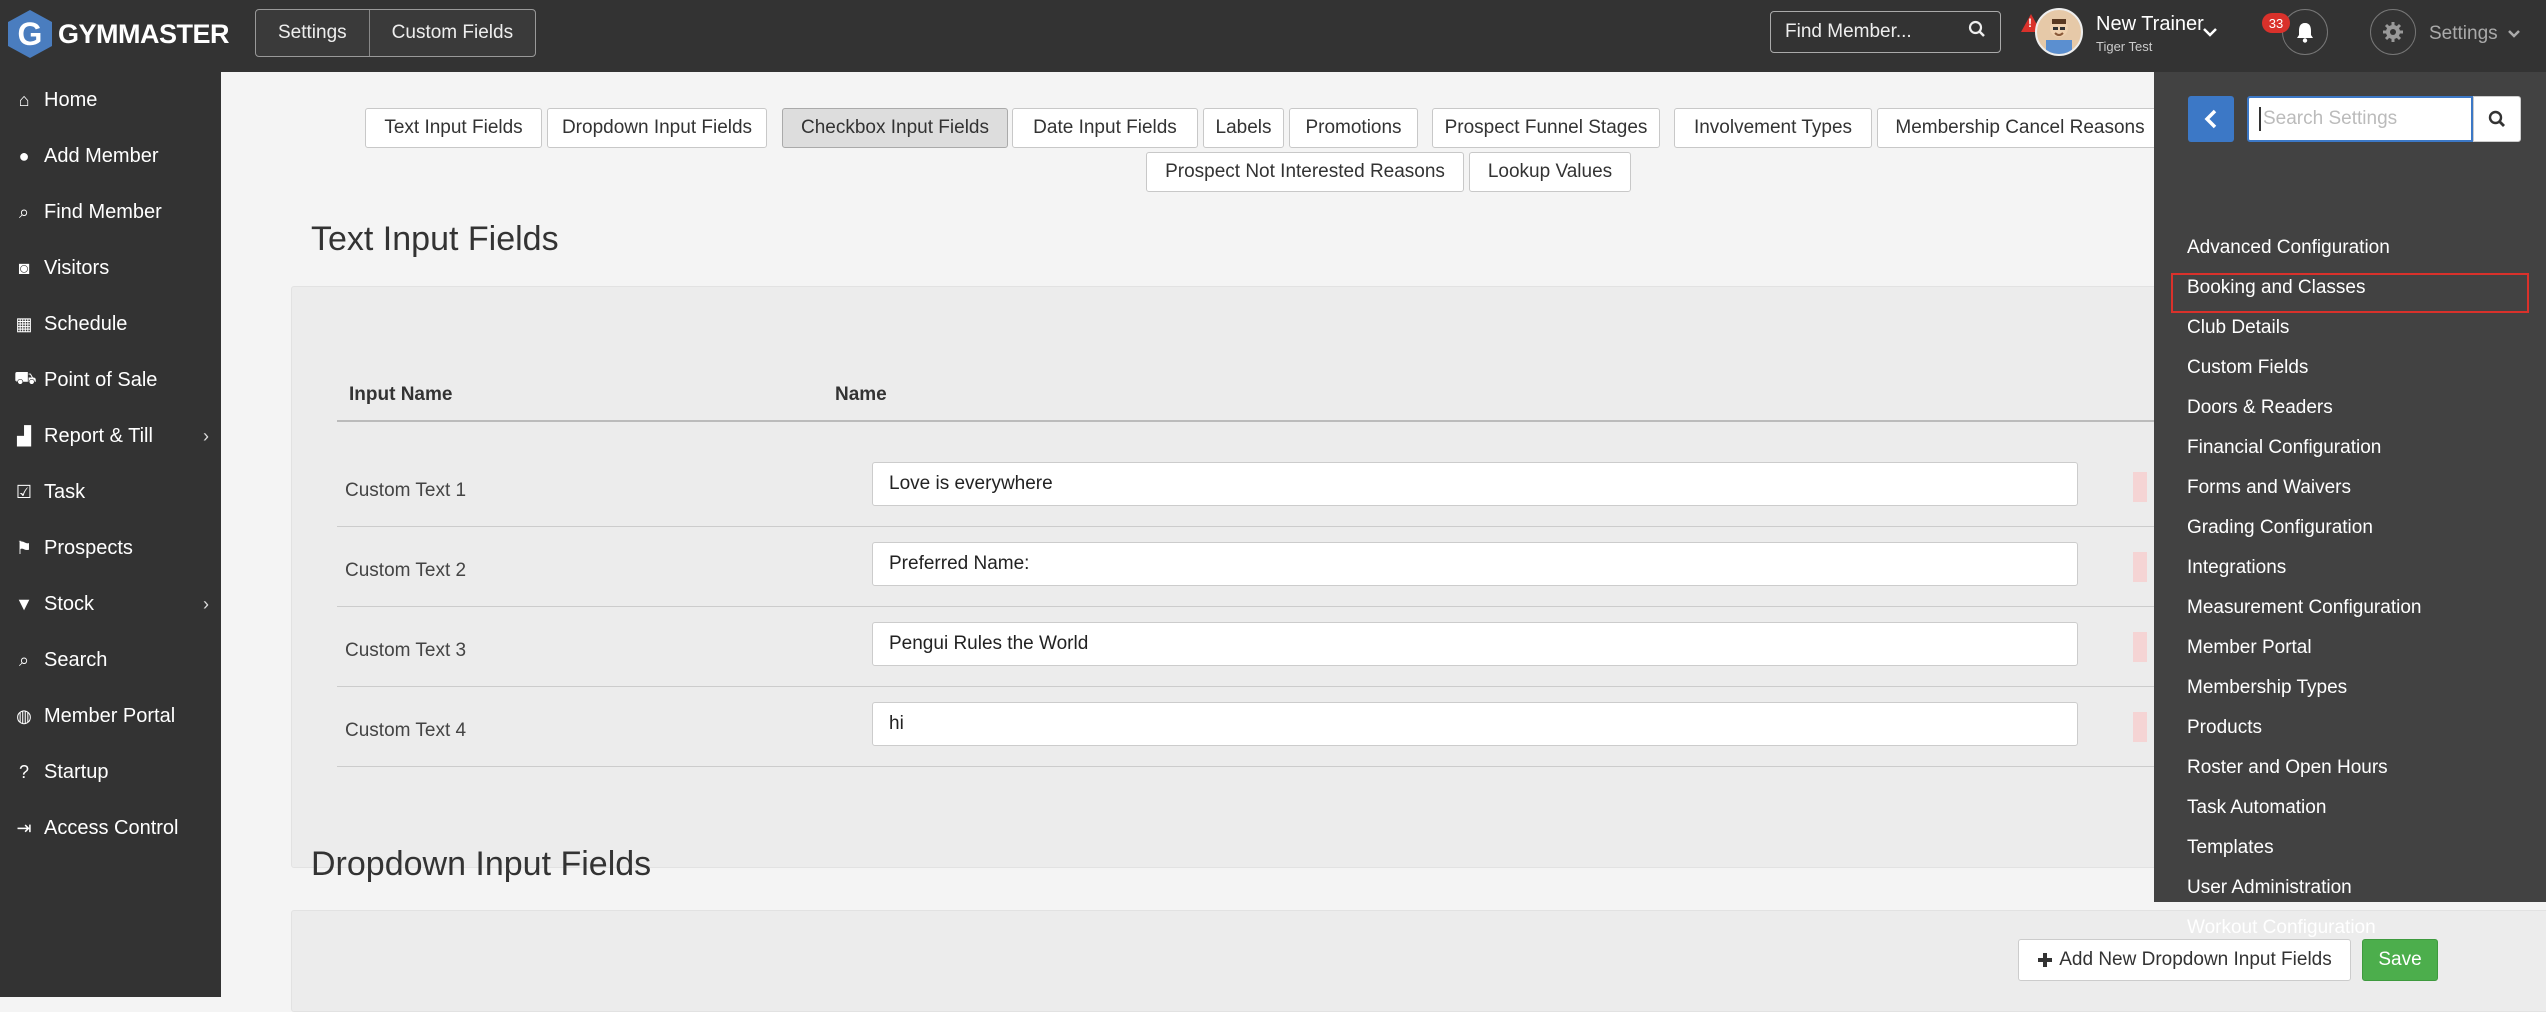 Image resolution: width=2546 pixels, height=1012 pixels. Describe the element at coordinates (119, 34) in the screenshot. I see `gymmaster-logo: G GYMMASTER` at that location.